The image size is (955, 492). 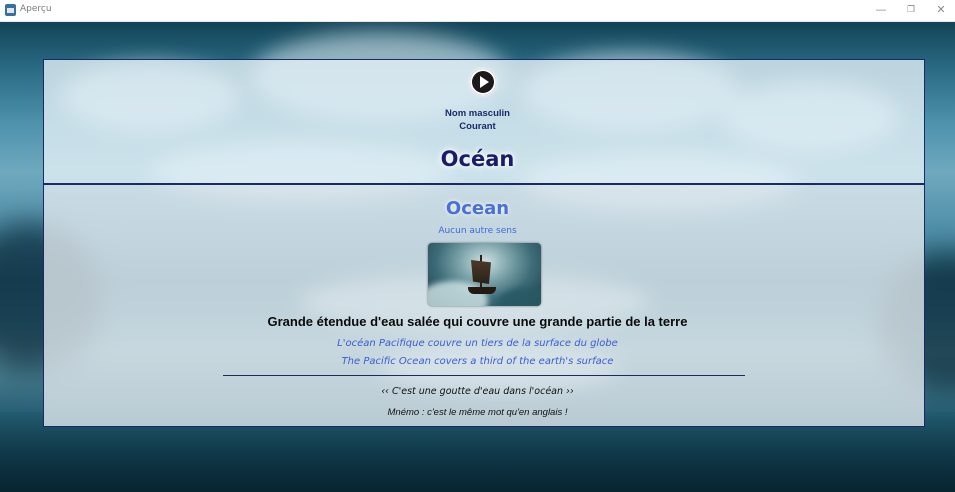 I want to click on play-audio-button, so click(x=483, y=82).